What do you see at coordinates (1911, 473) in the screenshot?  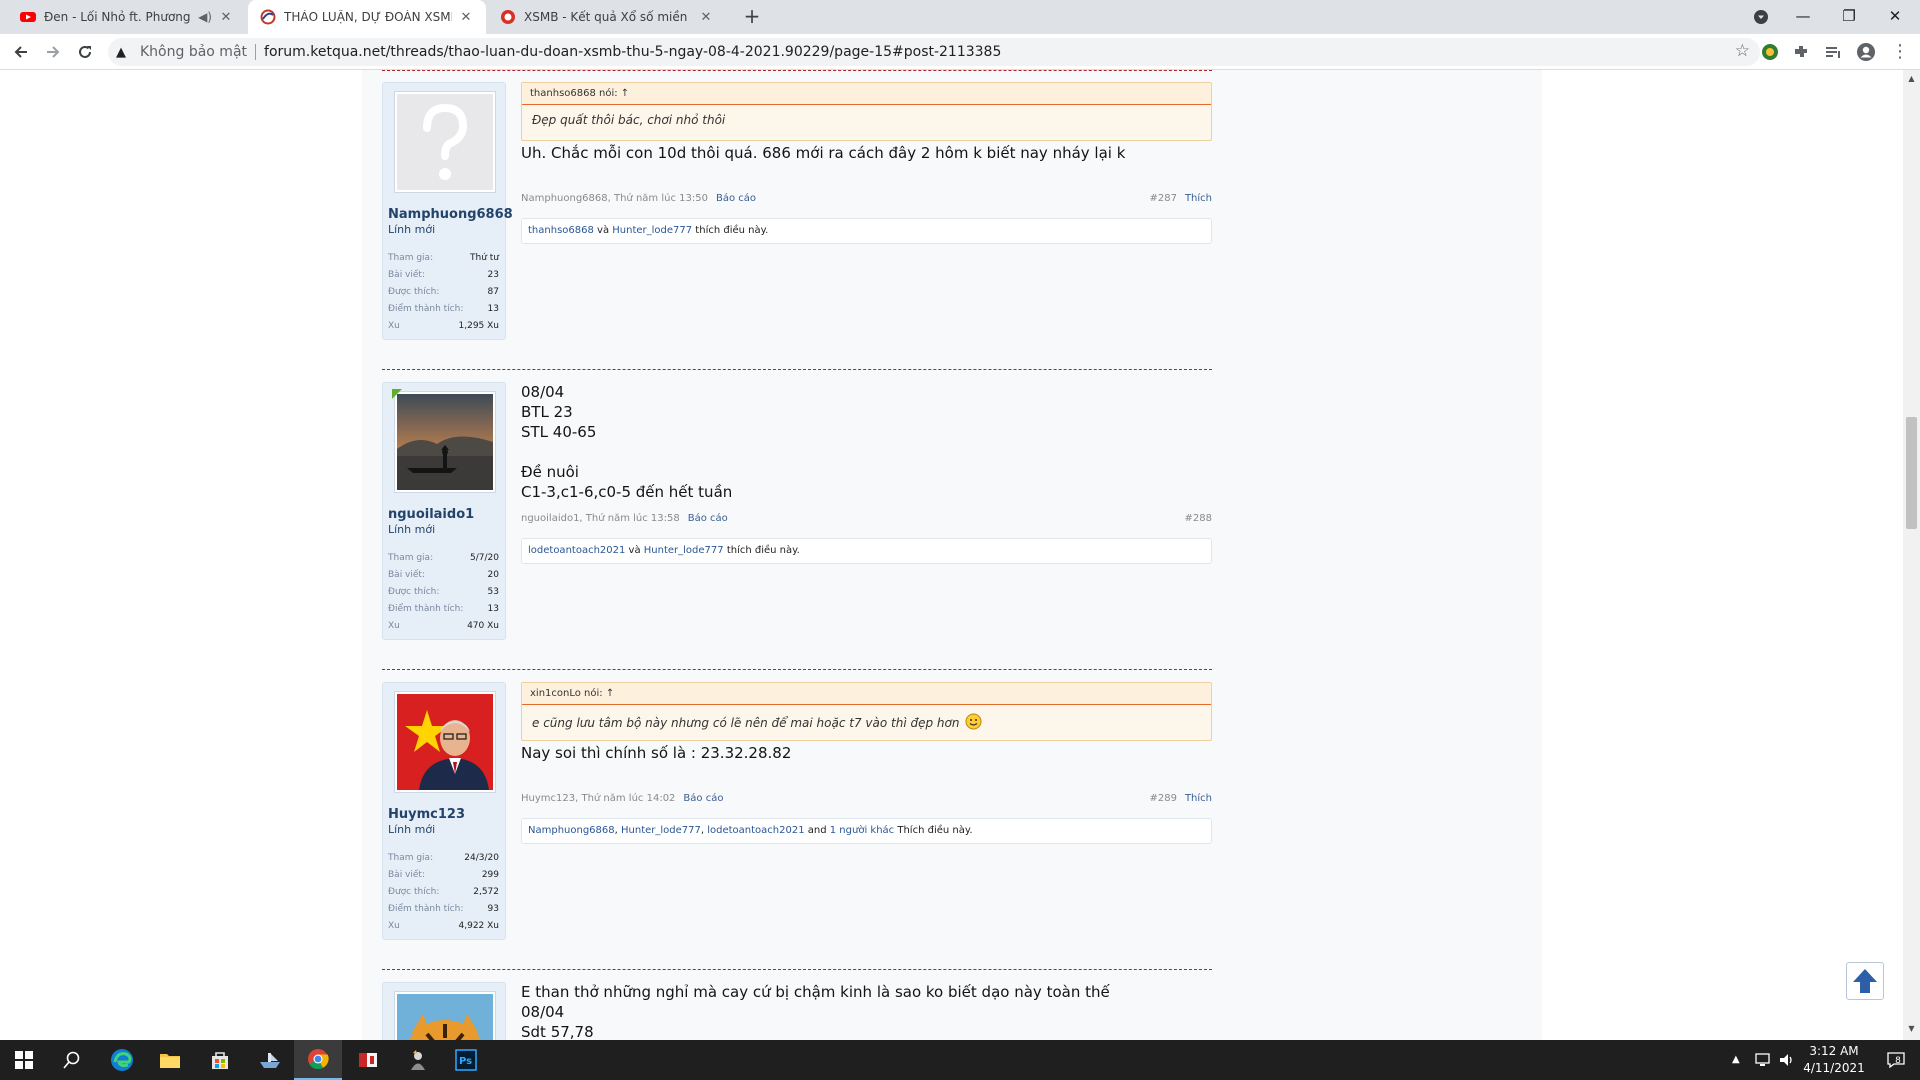 I see `scrollbar-thumb` at bounding box center [1911, 473].